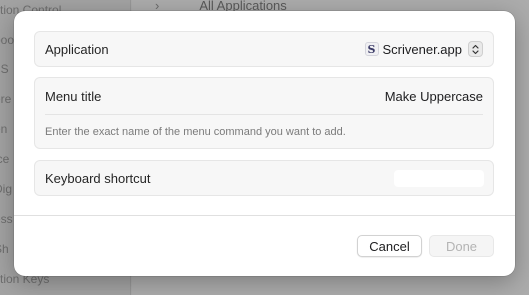  I want to click on background-sidebar-item: Sh, so click(4, 249).